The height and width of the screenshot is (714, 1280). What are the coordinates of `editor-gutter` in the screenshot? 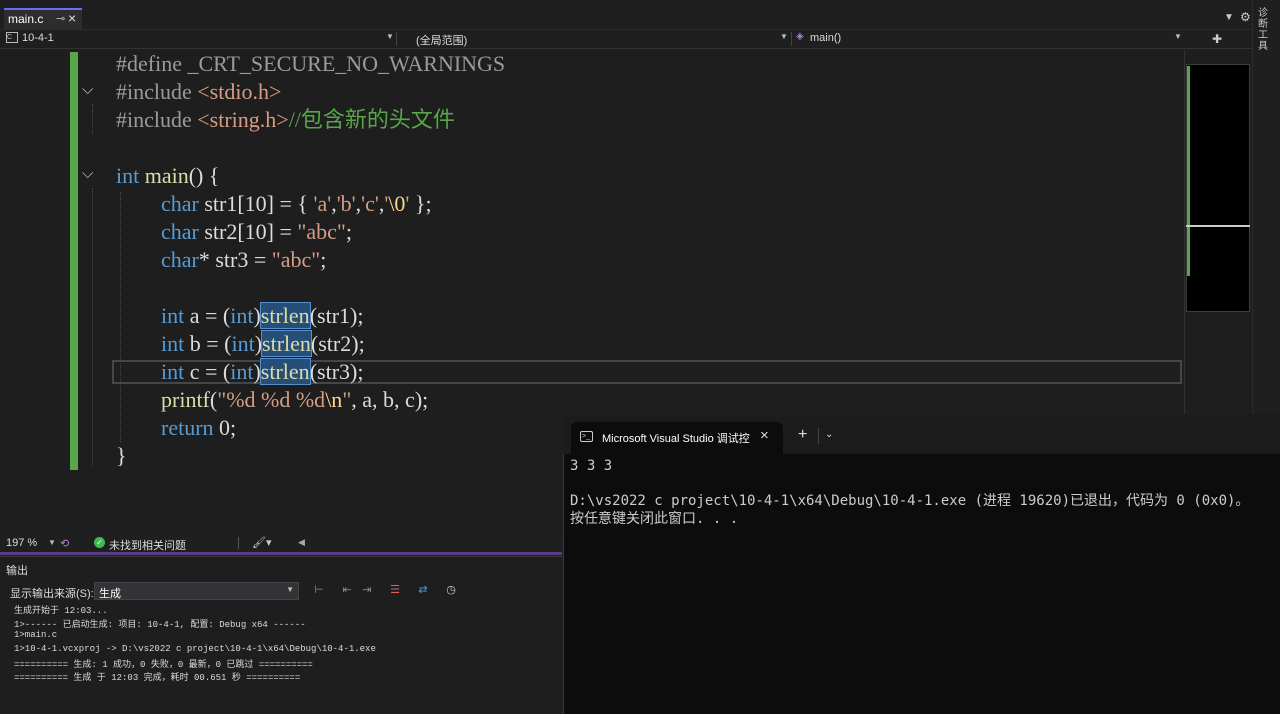 It's located at (17, 292).